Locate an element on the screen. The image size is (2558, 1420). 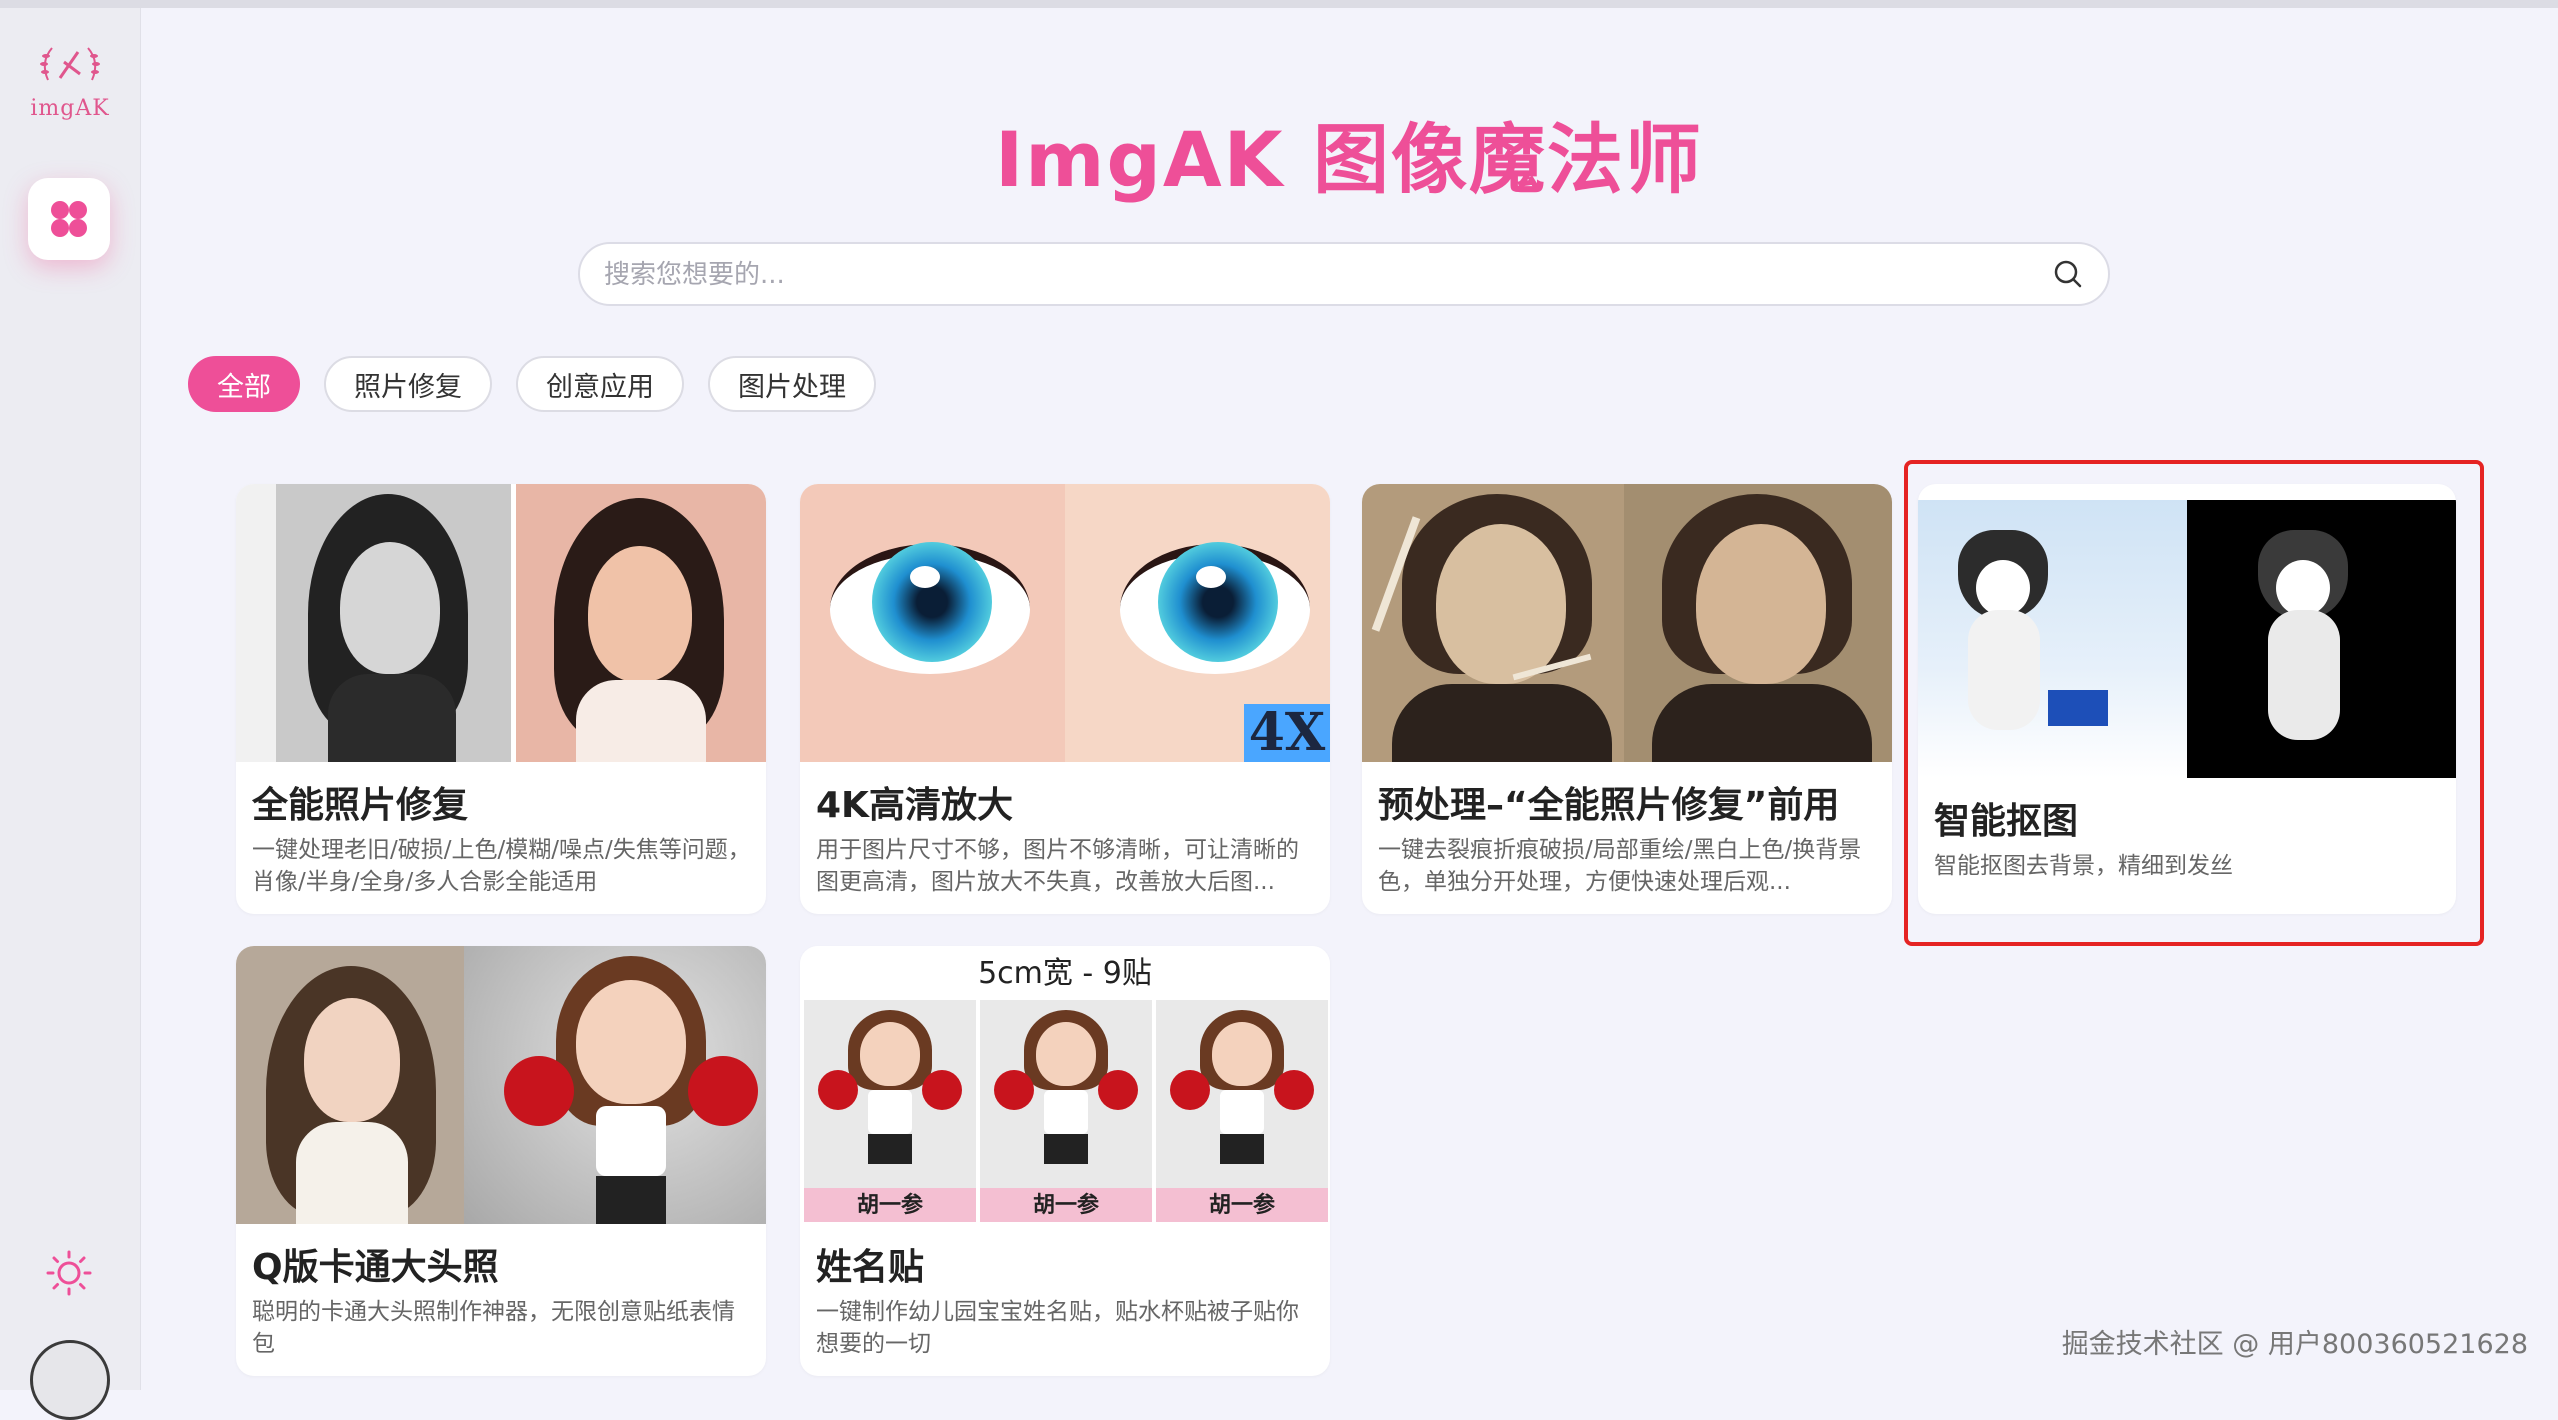
theme-toggle-button is located at coordinates (69, 1273).